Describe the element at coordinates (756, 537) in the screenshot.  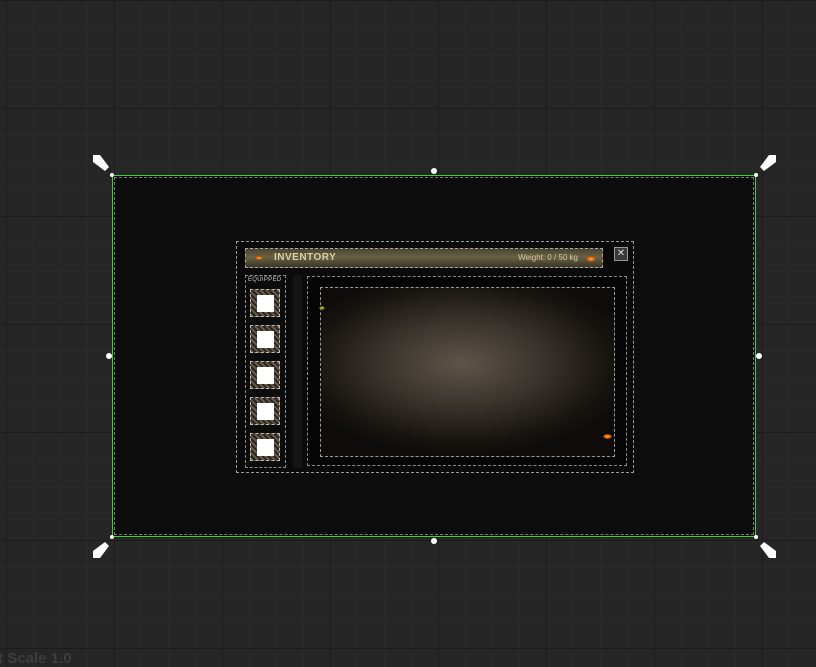
I see `resize-handle-bottom-right` at that location.